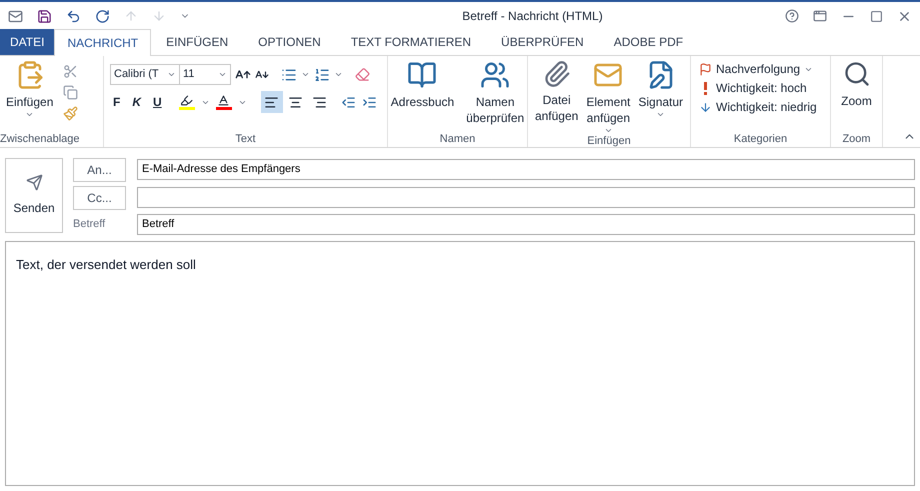  What do you see at coordinates (526, 197) in the screenshot?
I see `cc-field` at bounding box center [526, 197].